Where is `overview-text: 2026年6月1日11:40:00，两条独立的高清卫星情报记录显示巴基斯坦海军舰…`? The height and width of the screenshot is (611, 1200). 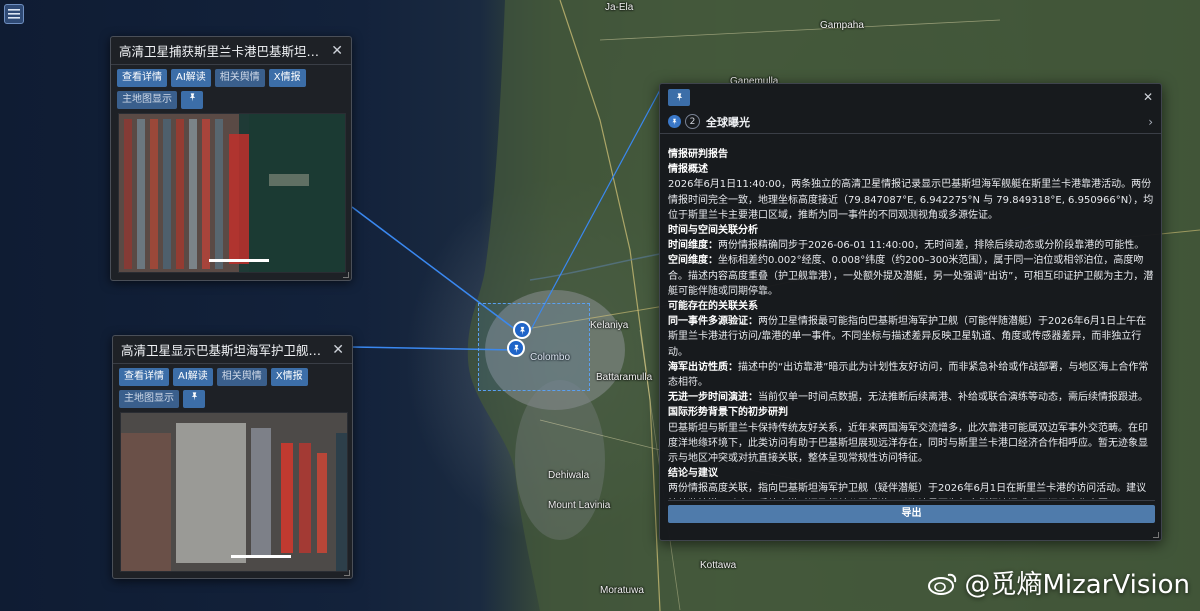 overview-text: 2026年6月1日11:40:00，两条独立的高清卫星情报记录显示巴基斯坦海军舰… is located at coordinates (911, 200).